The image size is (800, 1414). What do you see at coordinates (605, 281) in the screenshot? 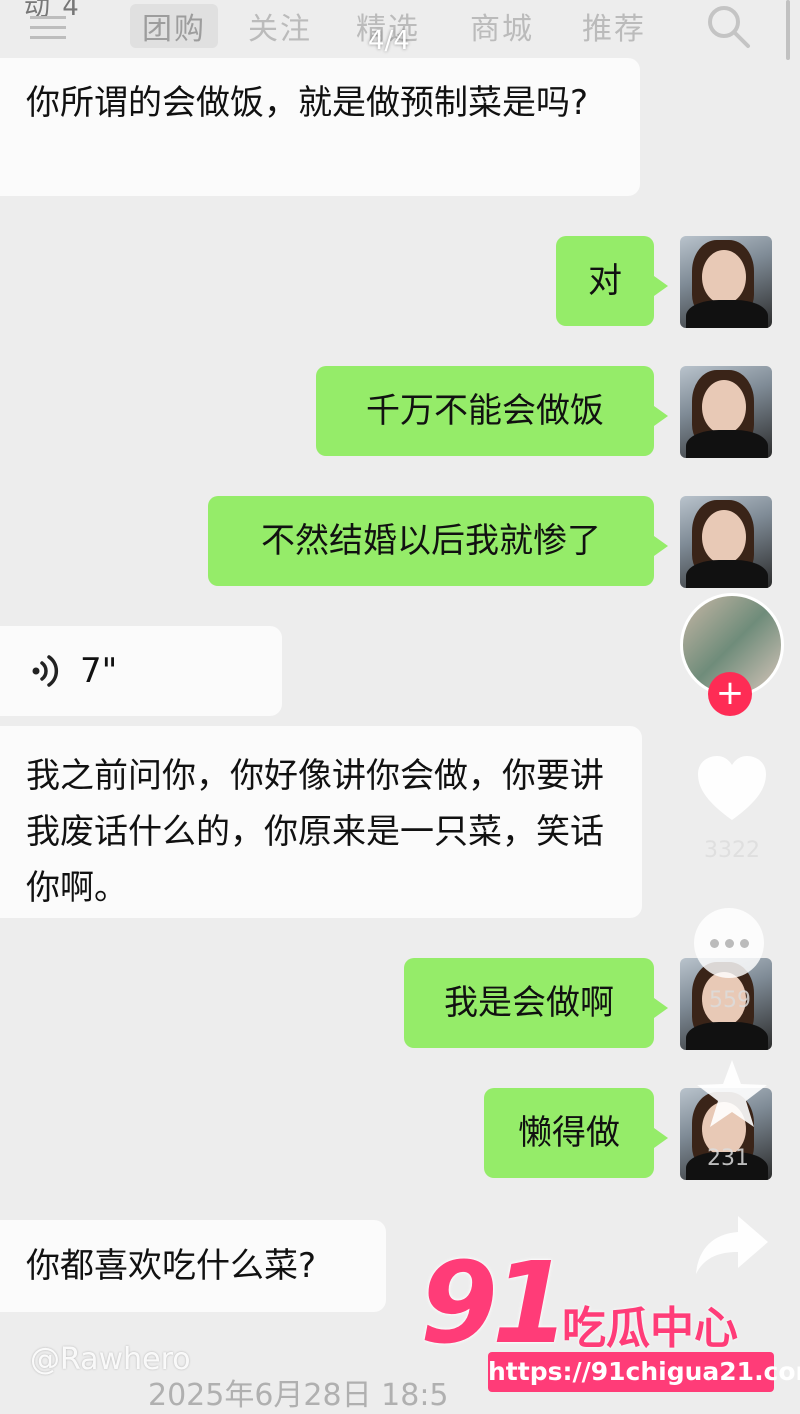
I see `message-text: 对` at bounding box center [605, 281].